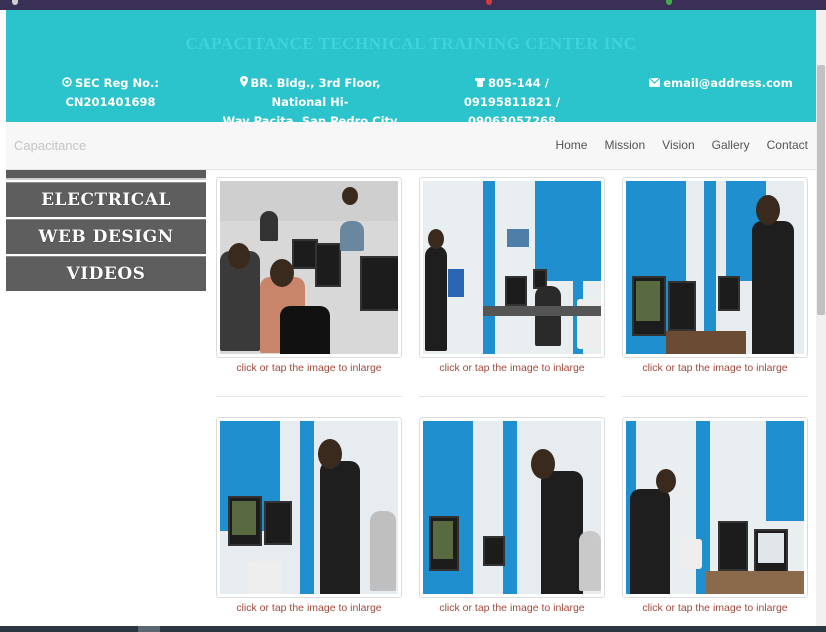 This screenshot has width=826, height=632. I want to click on address-line-1: BR. Bldg., 3rd Floor, National Hi-, so click(315, 92).